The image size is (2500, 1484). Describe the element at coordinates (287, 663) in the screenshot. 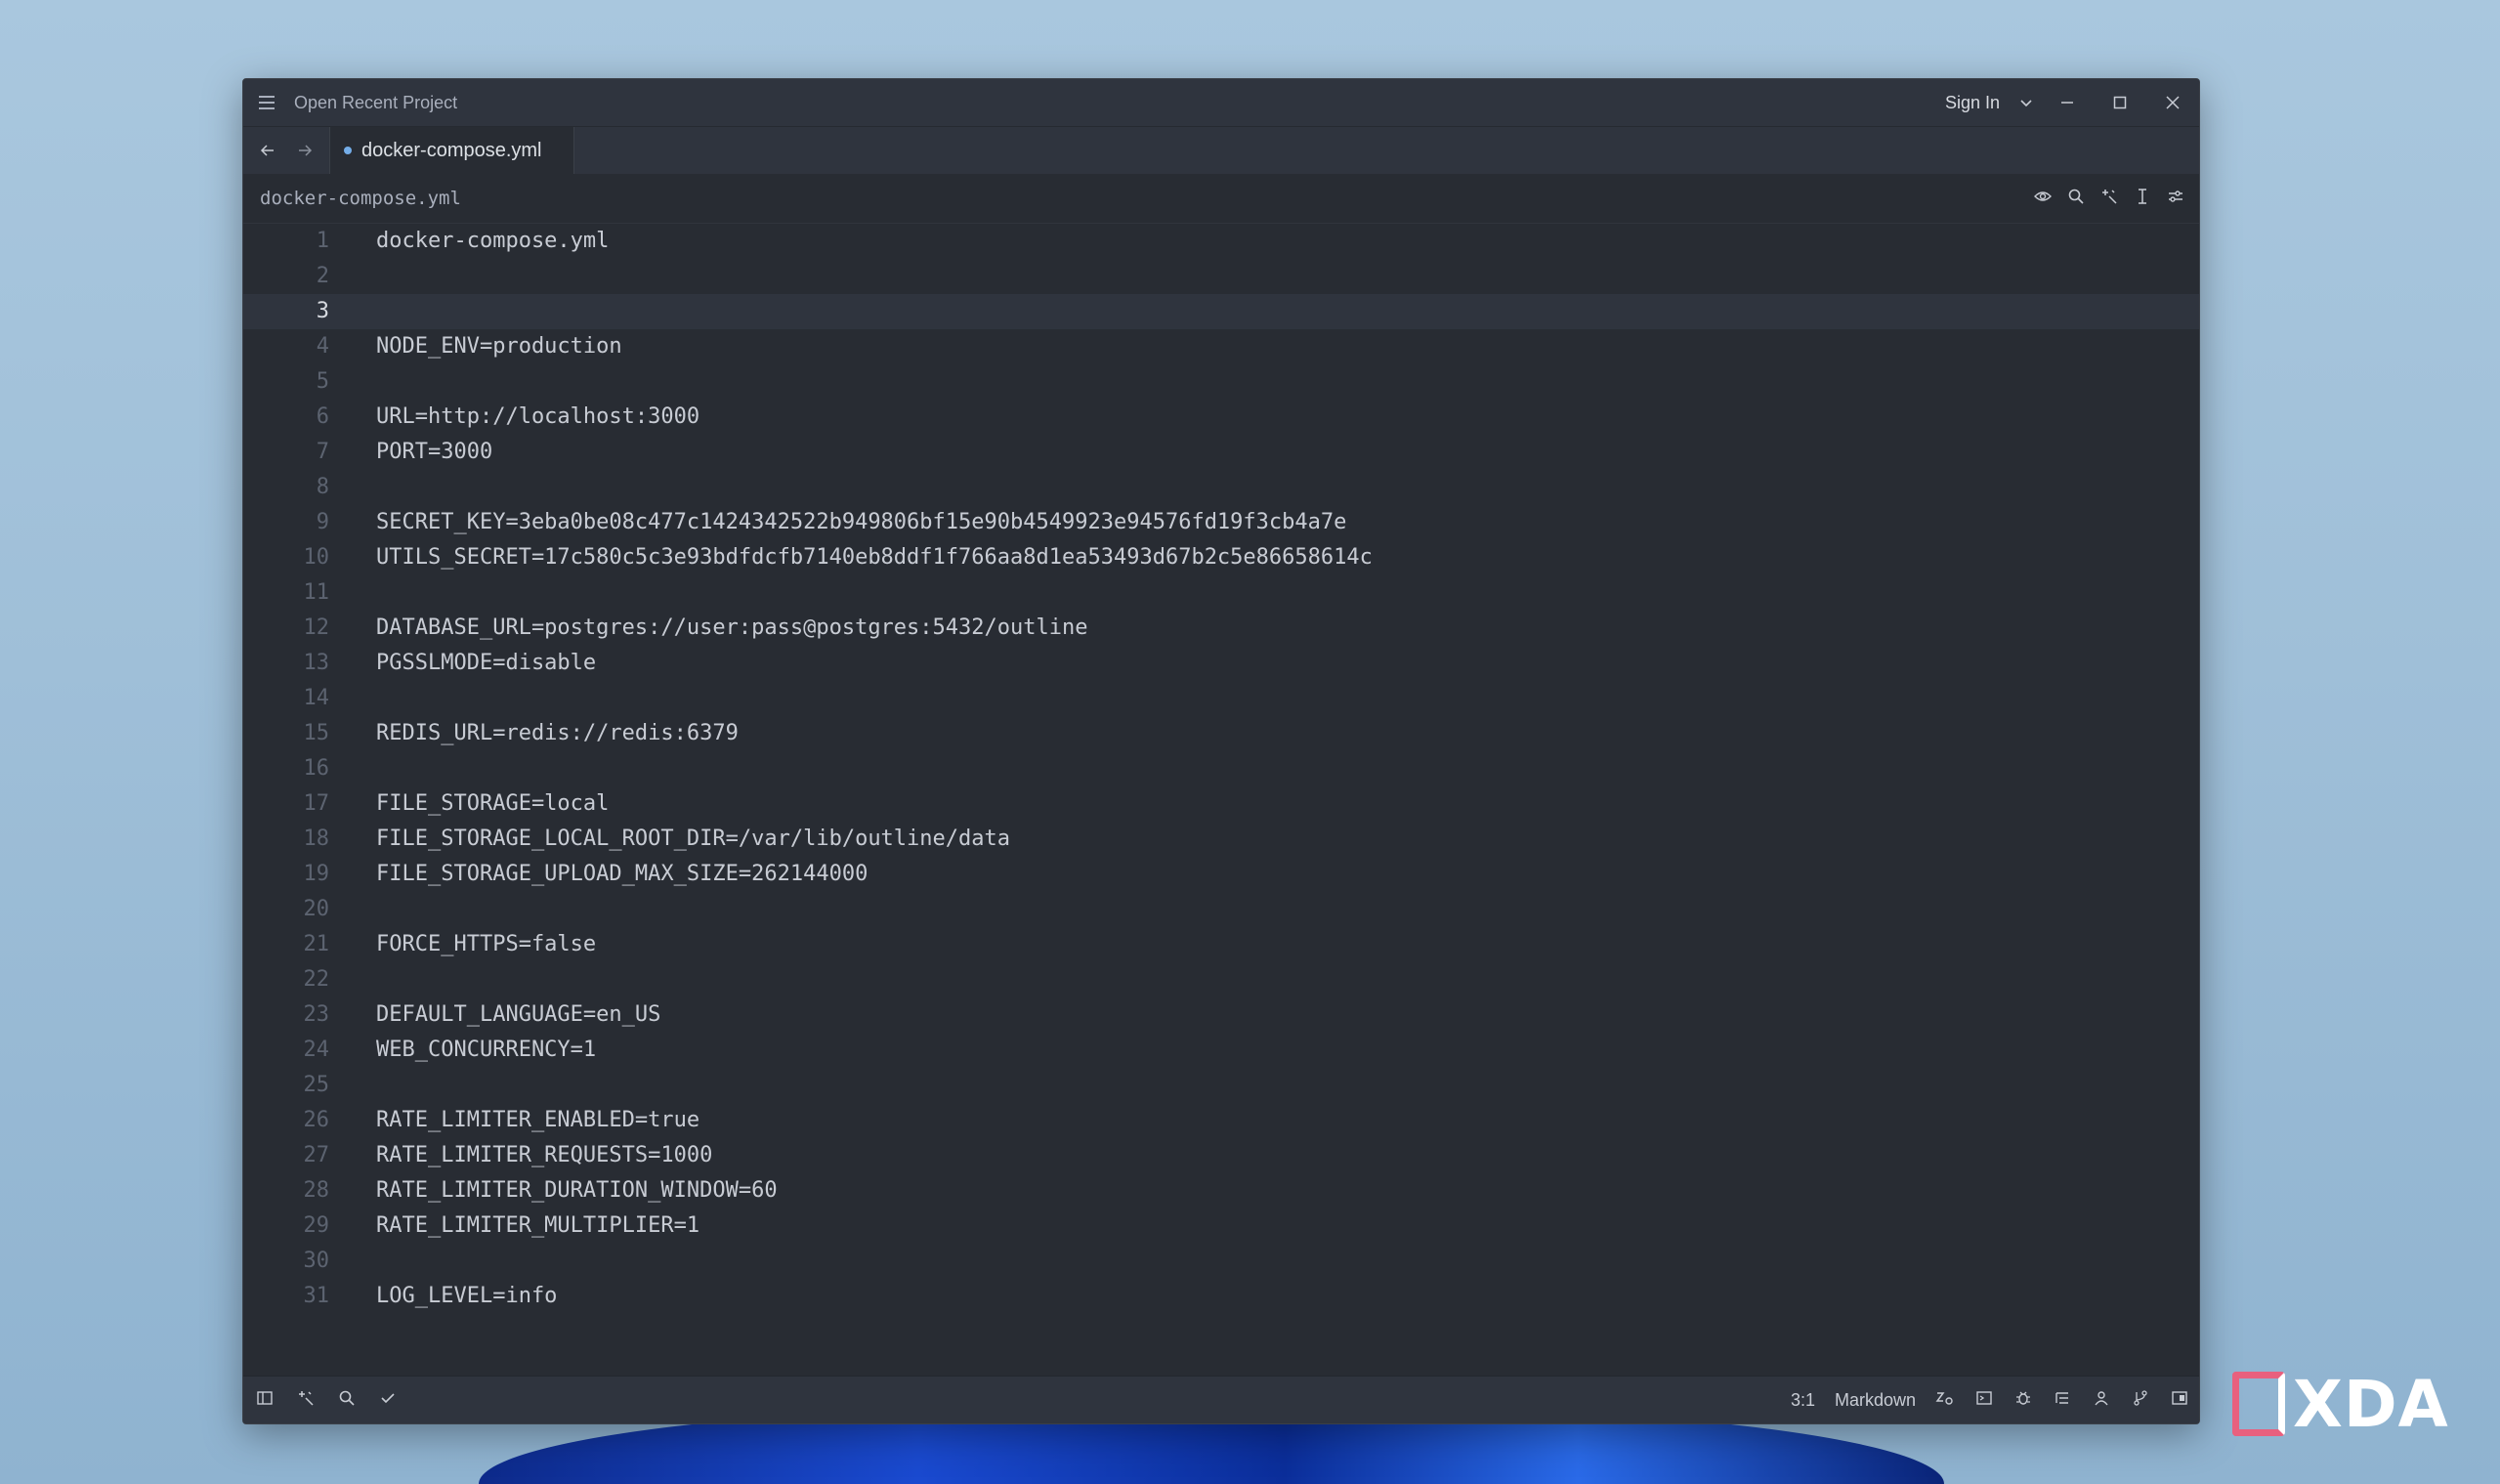

I see `line-number: 13` at that location.